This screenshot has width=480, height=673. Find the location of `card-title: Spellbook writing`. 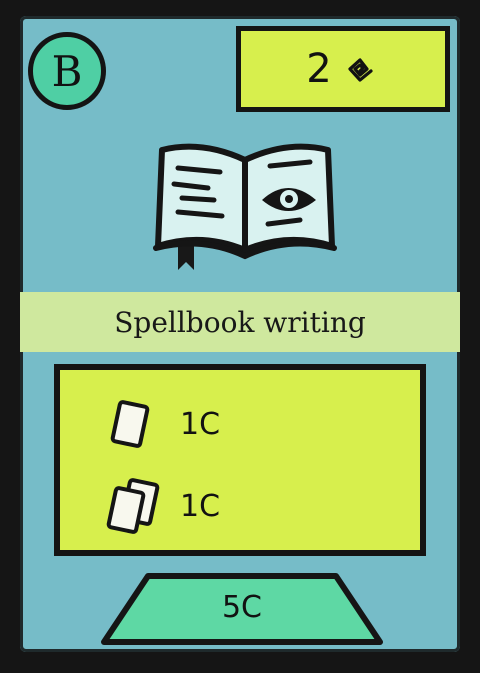

card-title: Spellbook writing is located at coordinates (240, 322).